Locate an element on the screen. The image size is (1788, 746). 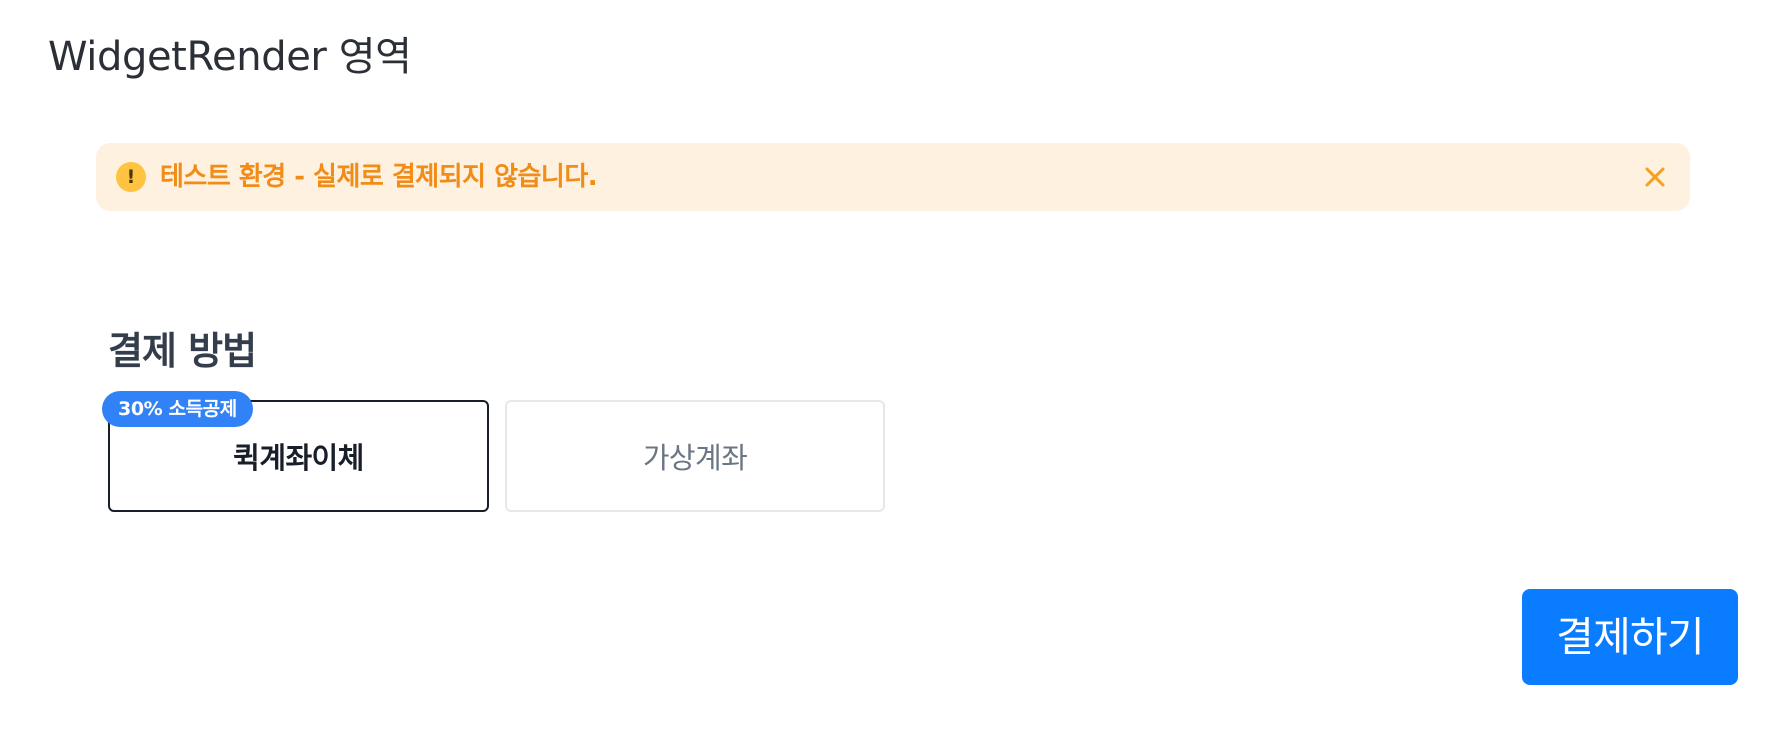
pay-button: 결제하기 is located at coordinates (1630, 637).